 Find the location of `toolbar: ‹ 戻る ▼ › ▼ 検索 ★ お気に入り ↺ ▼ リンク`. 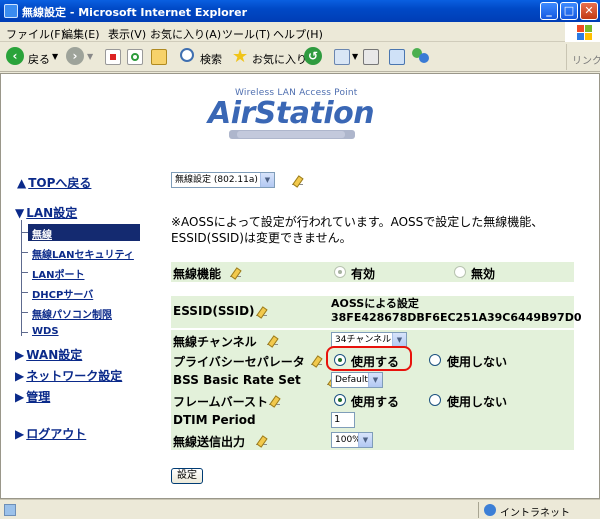

toolbar: ‹ 戻る ▼ › ▼ 検索 ★ お気に入り ↺ ▼ リンク is located at coordinates (300, 57).